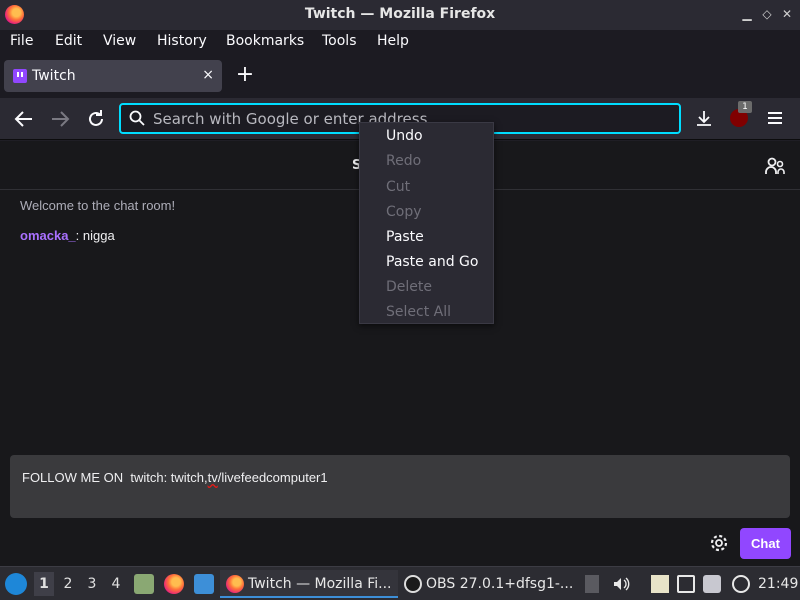 This screenshot has height=600, width=800. What do you see at coordinates (98, 205) in the screenshot?
I see `welcome-message: Welcome to the chat room!` at bounding box center [98, 205].